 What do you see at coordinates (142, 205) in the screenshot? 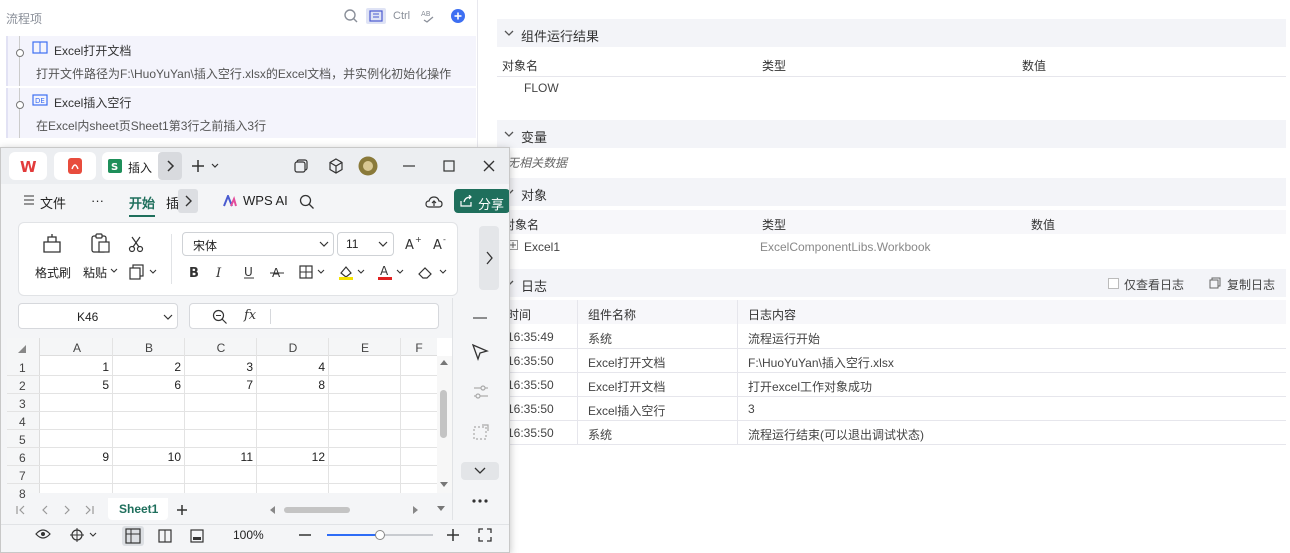
I see `menu-home: 开始` at bounding box center [142, 205].